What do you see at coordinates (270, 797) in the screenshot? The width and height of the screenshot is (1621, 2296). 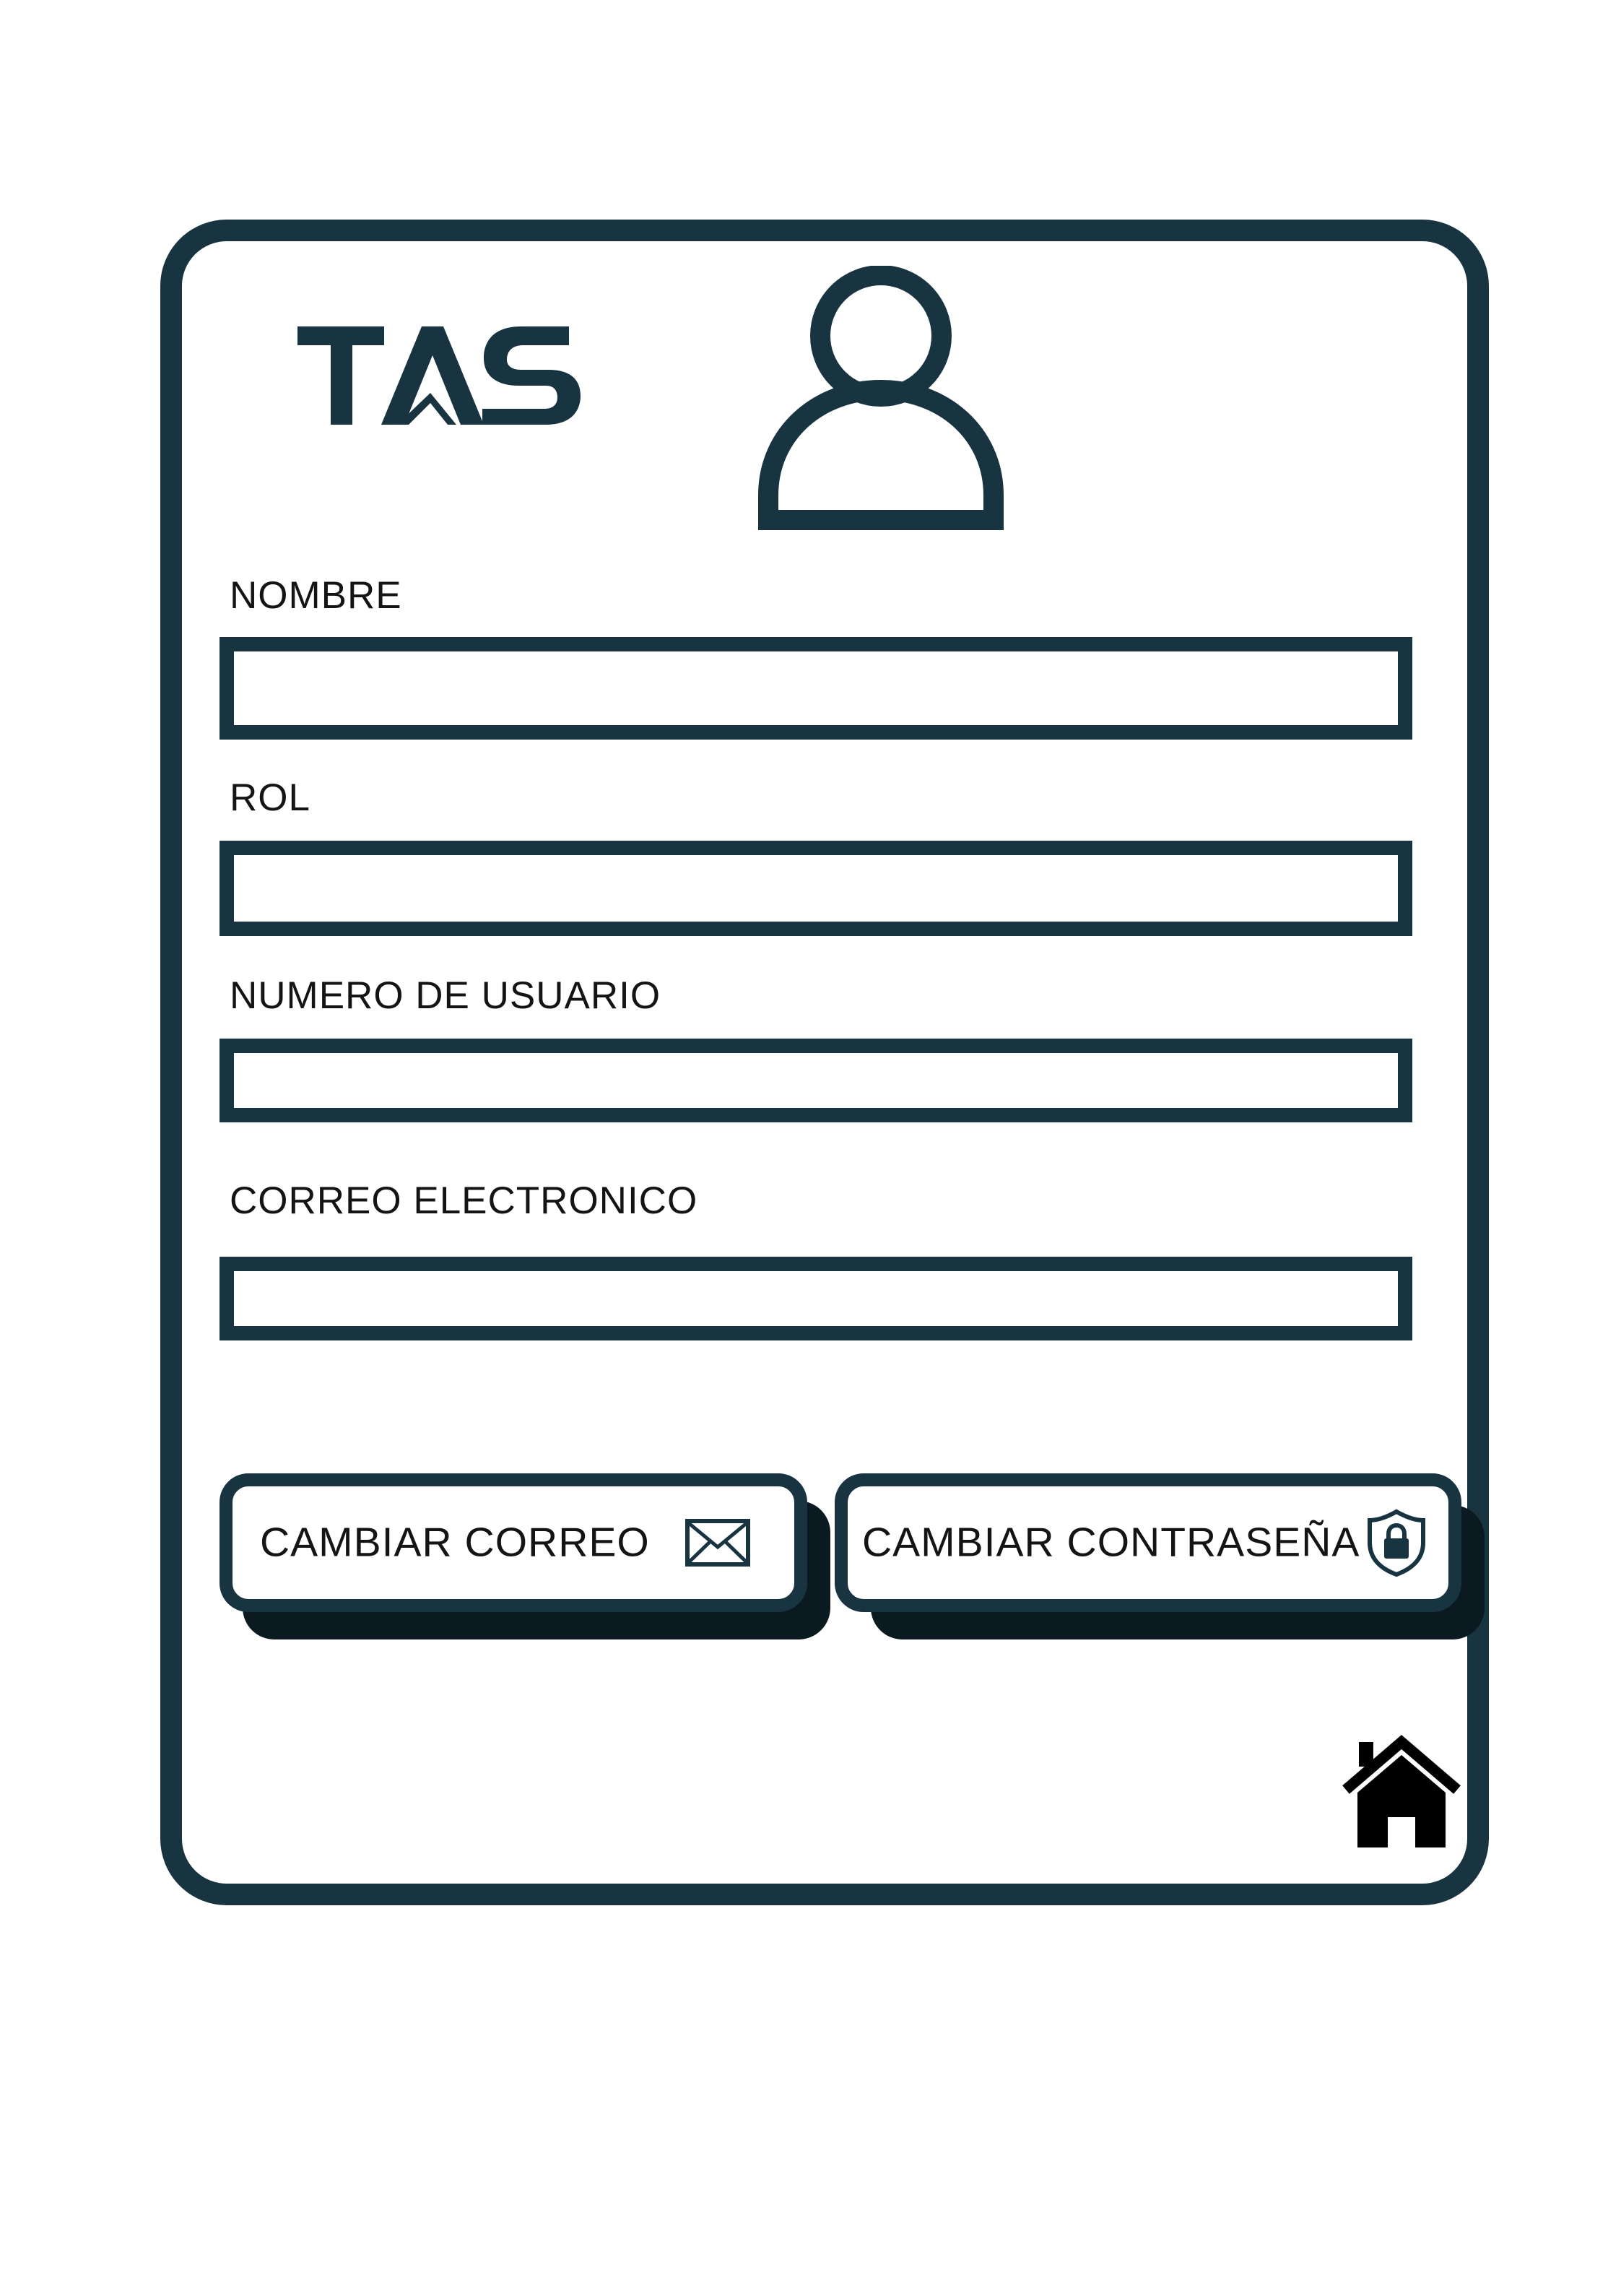 I see `rol-label: ROL` at bounding box center [270, 797].